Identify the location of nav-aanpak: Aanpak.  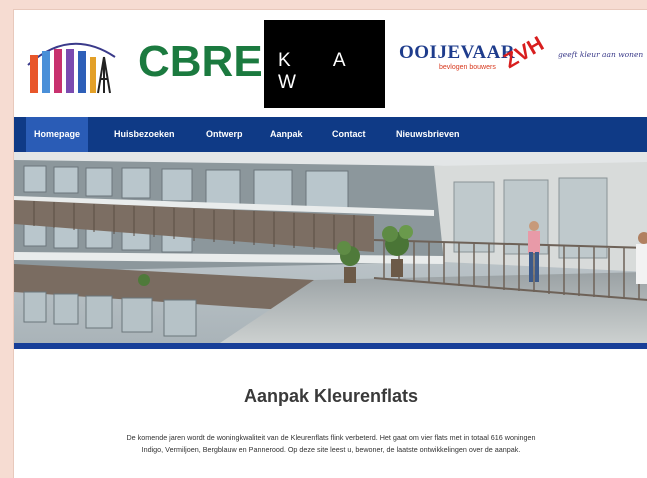
(286, 134).